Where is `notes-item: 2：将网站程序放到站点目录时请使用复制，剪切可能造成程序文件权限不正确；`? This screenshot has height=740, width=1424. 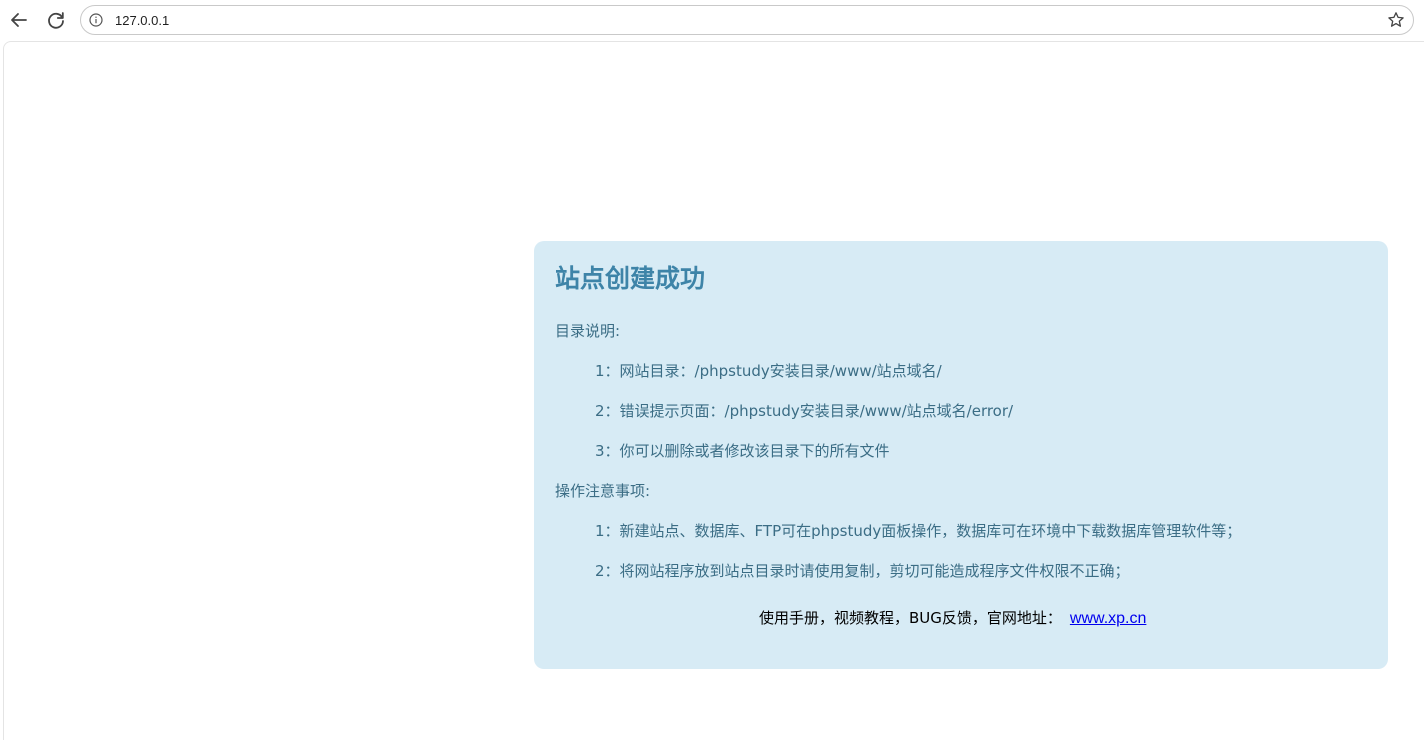
notes-item: 2：将网站程序放到站点目录时请使用复制，剪切可能造成程序文件权限不正确； is located at coordinates (862, 571).